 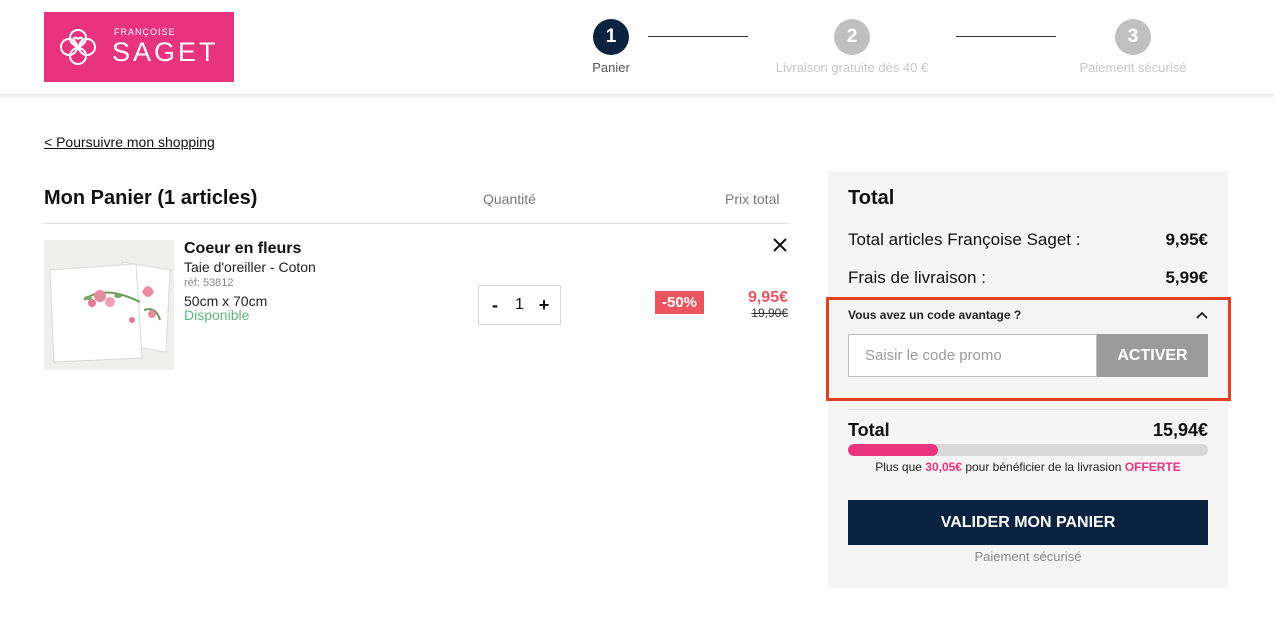 I want to click on grand-total-value: 15,94€, so click(x=1180, y=430).